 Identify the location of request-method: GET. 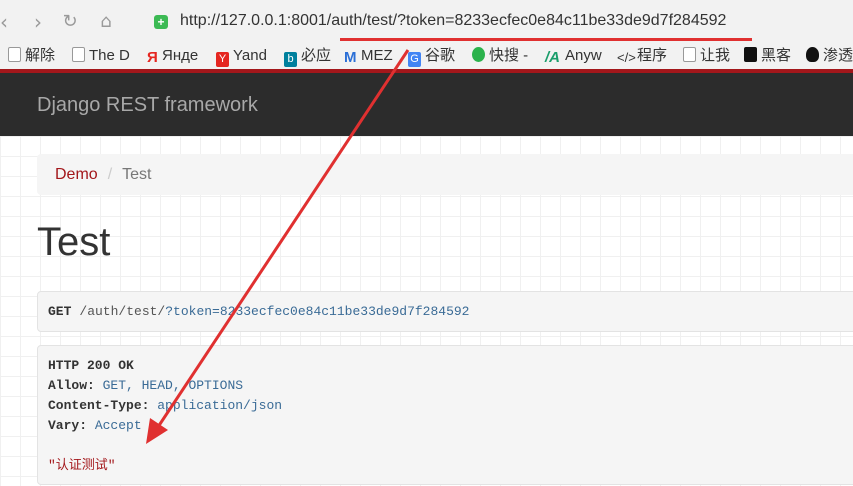
(60, 311).